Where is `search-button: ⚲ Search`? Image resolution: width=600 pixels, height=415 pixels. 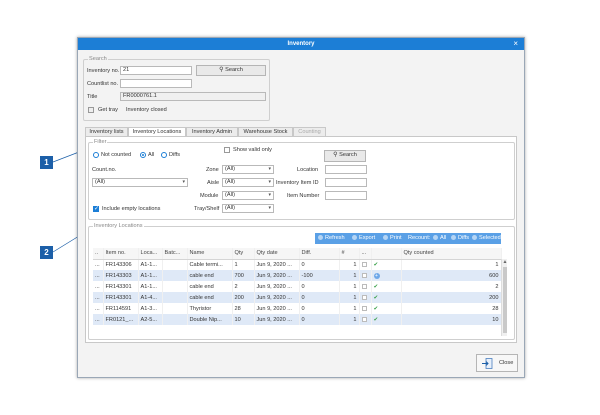
search-button: ⚲ Search is located at coordinates (231, 70).